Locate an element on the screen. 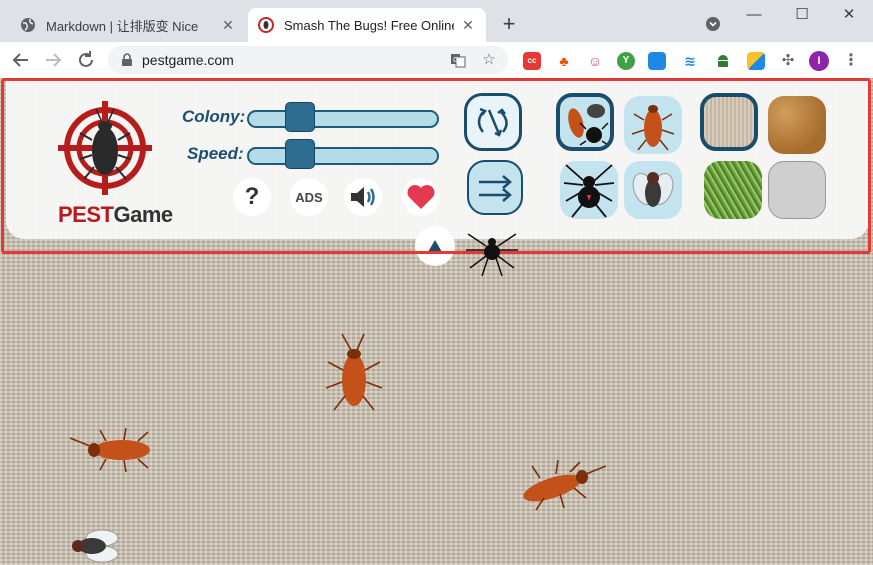 This screenshot has height=565, width=873. tab-title: Smash The Bugs! Free Online Gam is located at coordinates (369, 25).